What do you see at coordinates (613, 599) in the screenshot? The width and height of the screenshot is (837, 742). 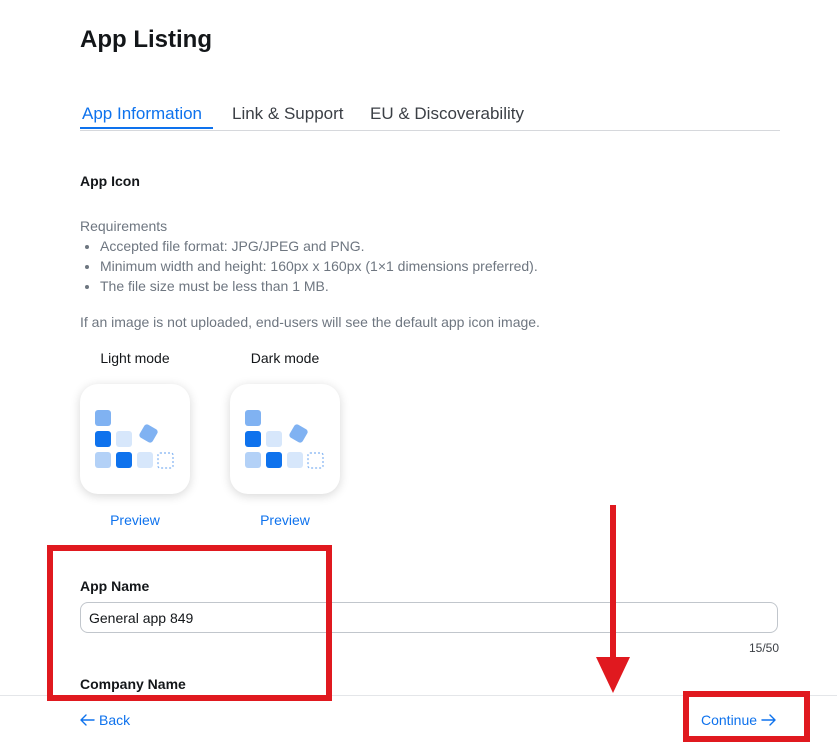 I see `annotation-arrow-down-icon` at bounding box center [613, 599].